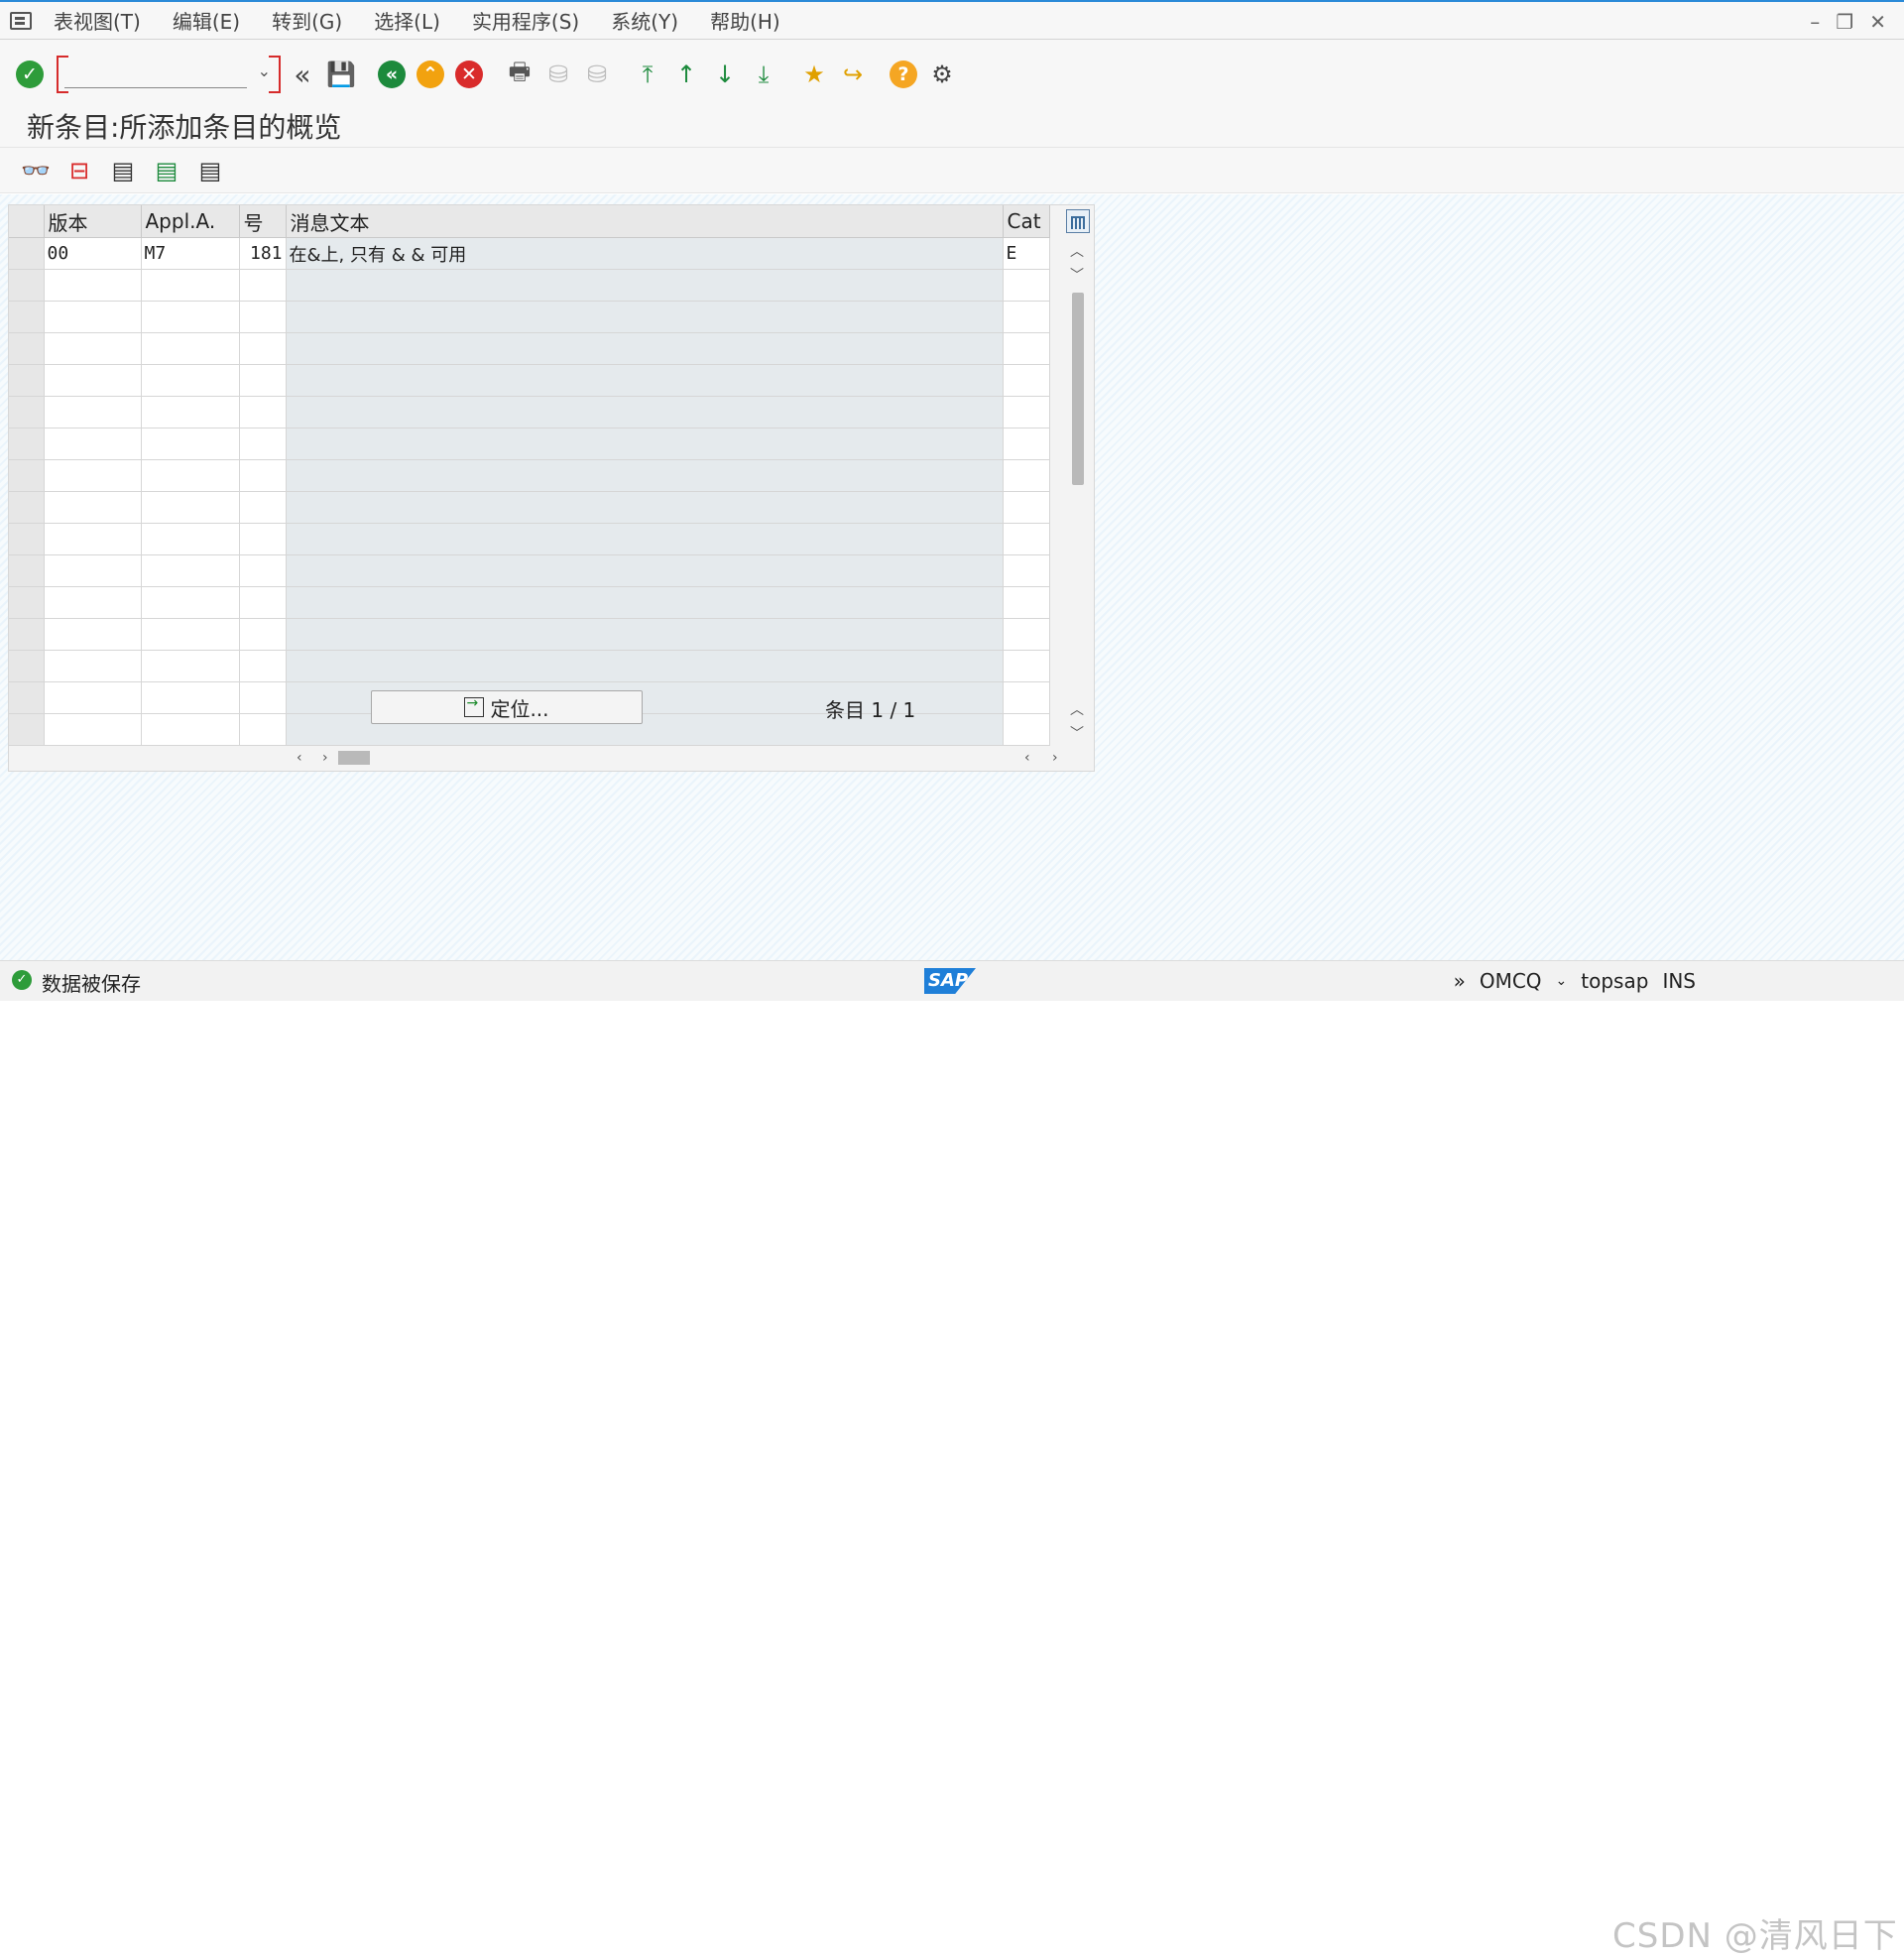  What do you see at coordinates (27, 221) in the screenshot?
I see `row-selector-header` at bounding box center [27, 221].